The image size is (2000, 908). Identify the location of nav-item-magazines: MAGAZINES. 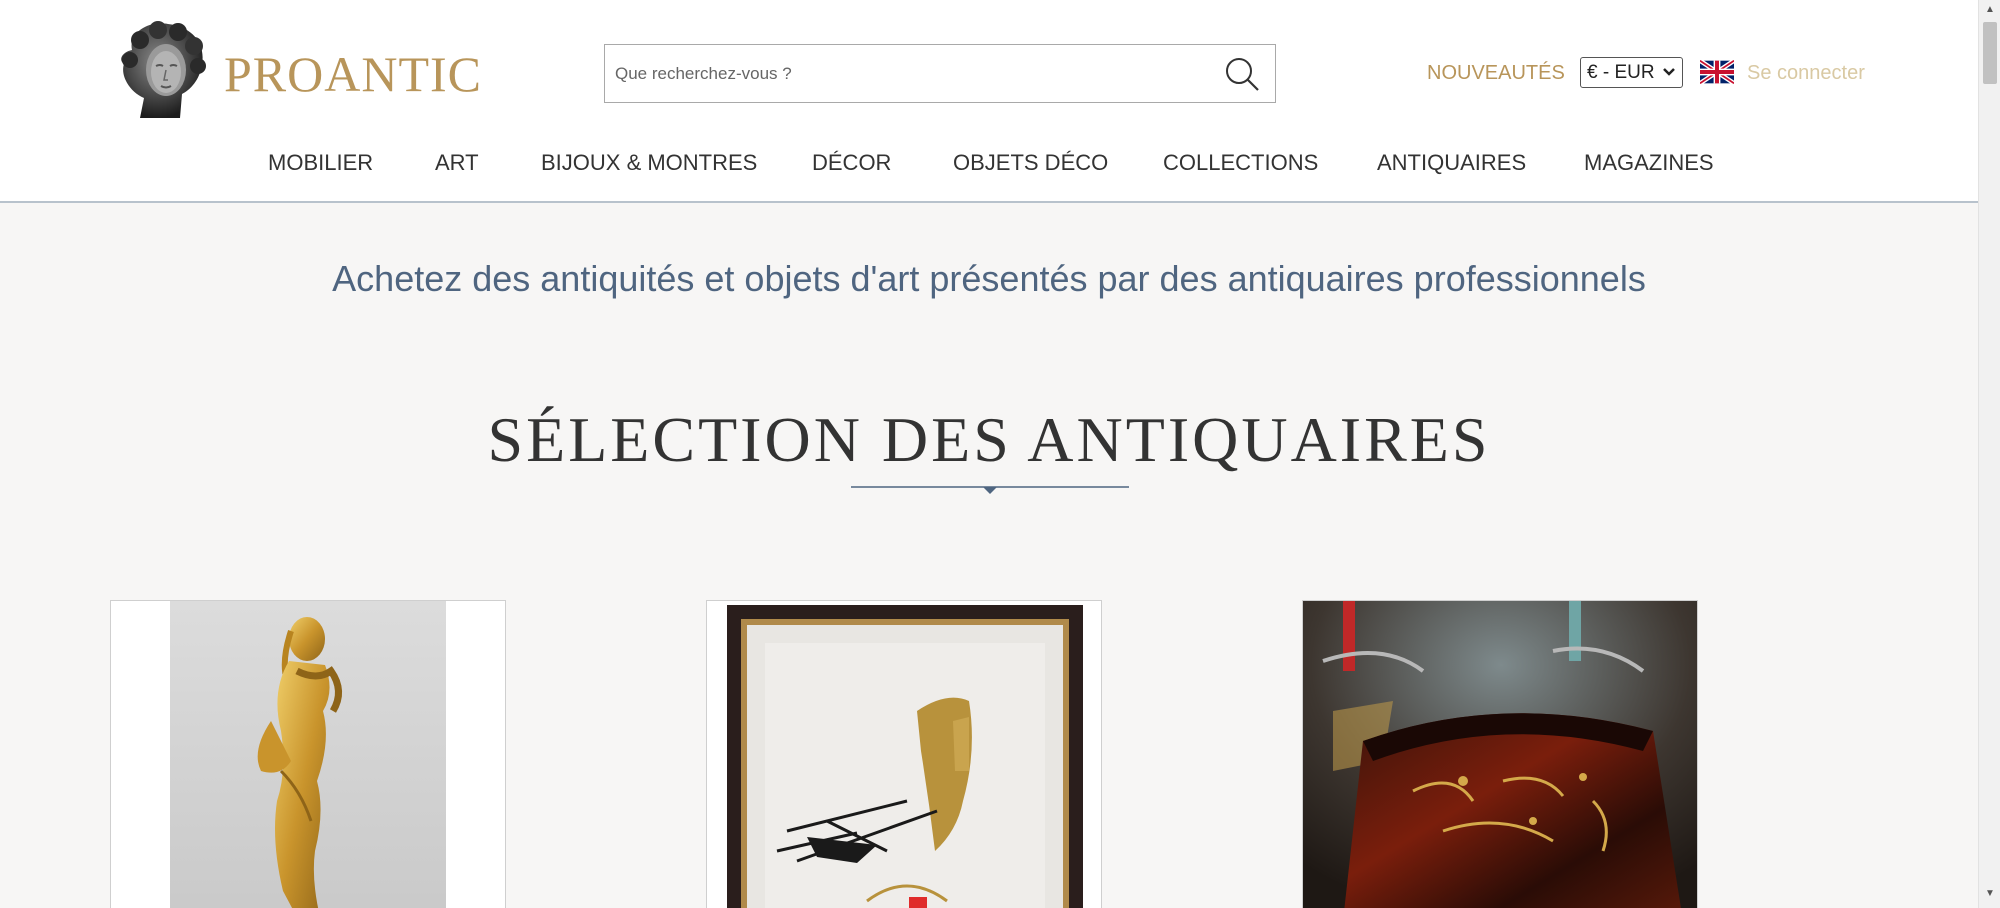
(1649, 163).